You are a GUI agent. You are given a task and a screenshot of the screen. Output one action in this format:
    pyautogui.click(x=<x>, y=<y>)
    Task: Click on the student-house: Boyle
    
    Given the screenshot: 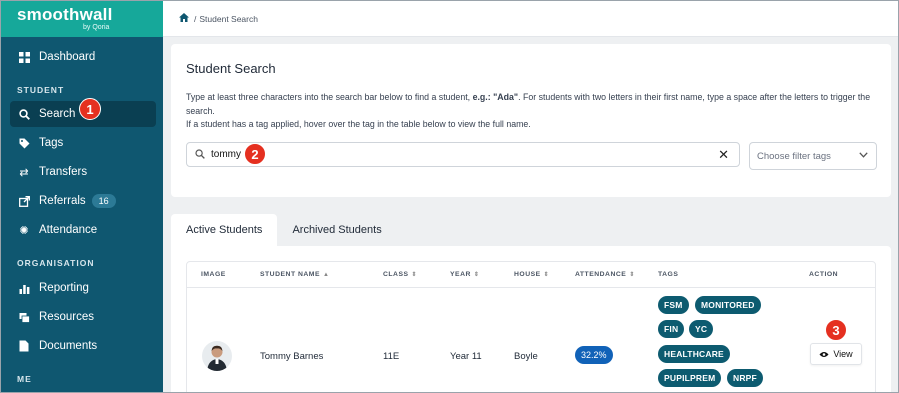 What is the action you would take?
    pyautogui.click(x=526, y=356)
    